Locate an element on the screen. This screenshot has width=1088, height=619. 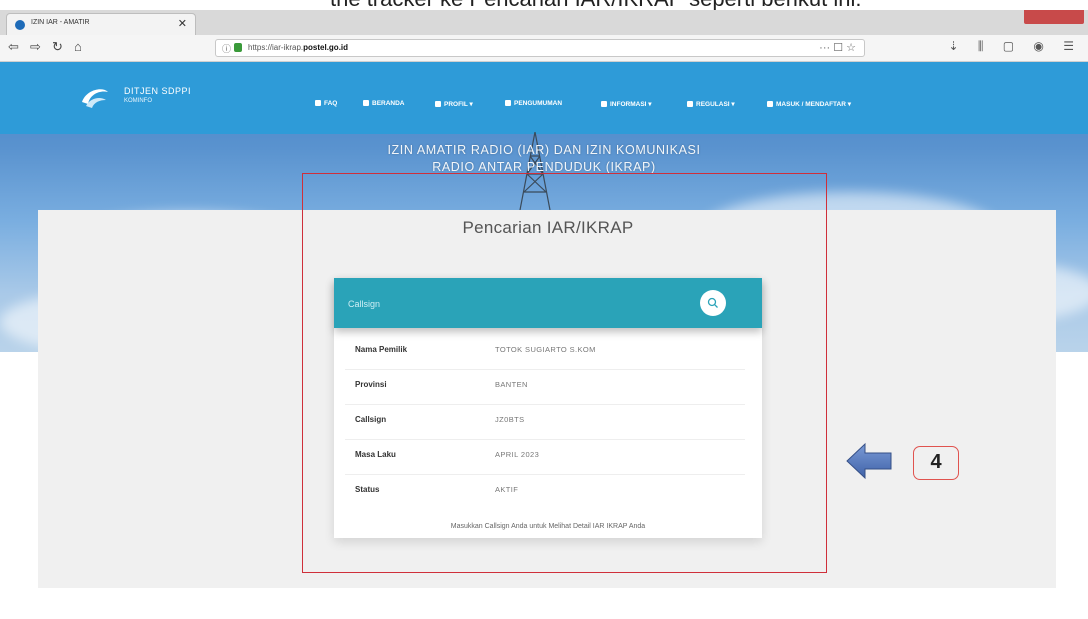
book-icon is located at coordinates (690, 104).